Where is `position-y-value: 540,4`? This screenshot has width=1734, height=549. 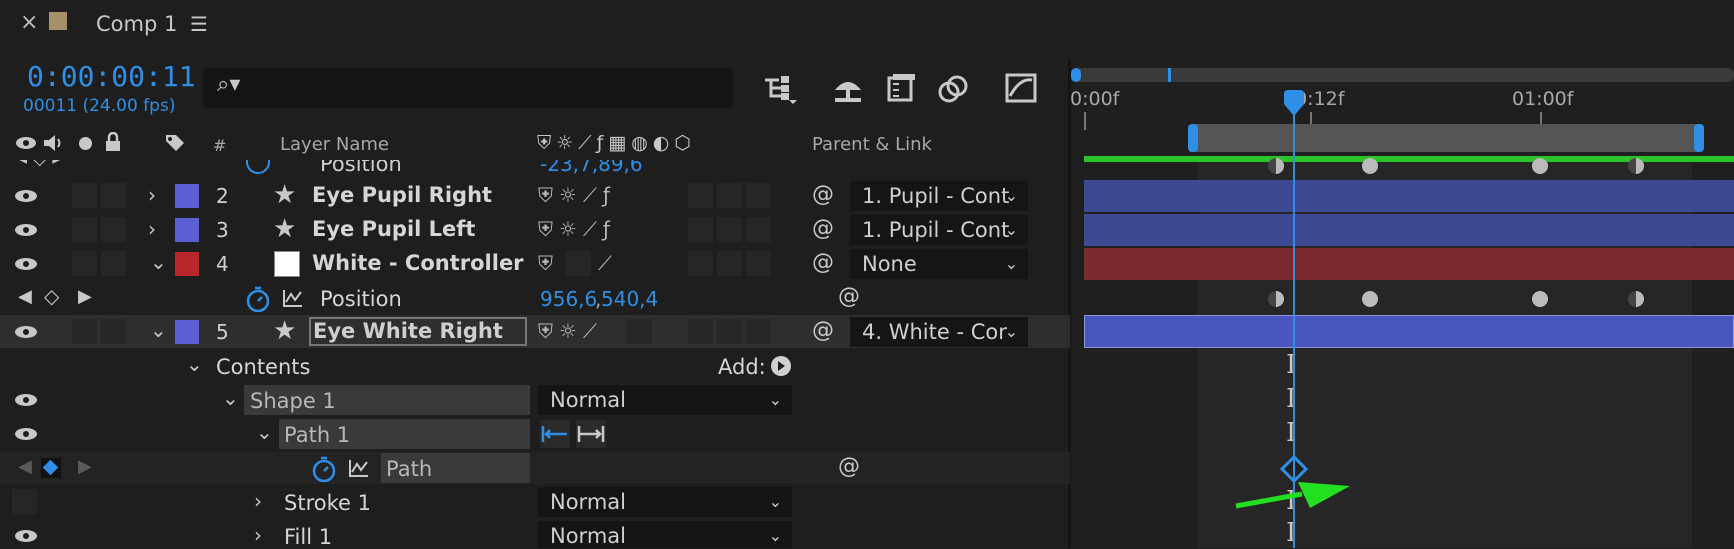 position-y-value: 540,4 is located at coordinates (629, 299).